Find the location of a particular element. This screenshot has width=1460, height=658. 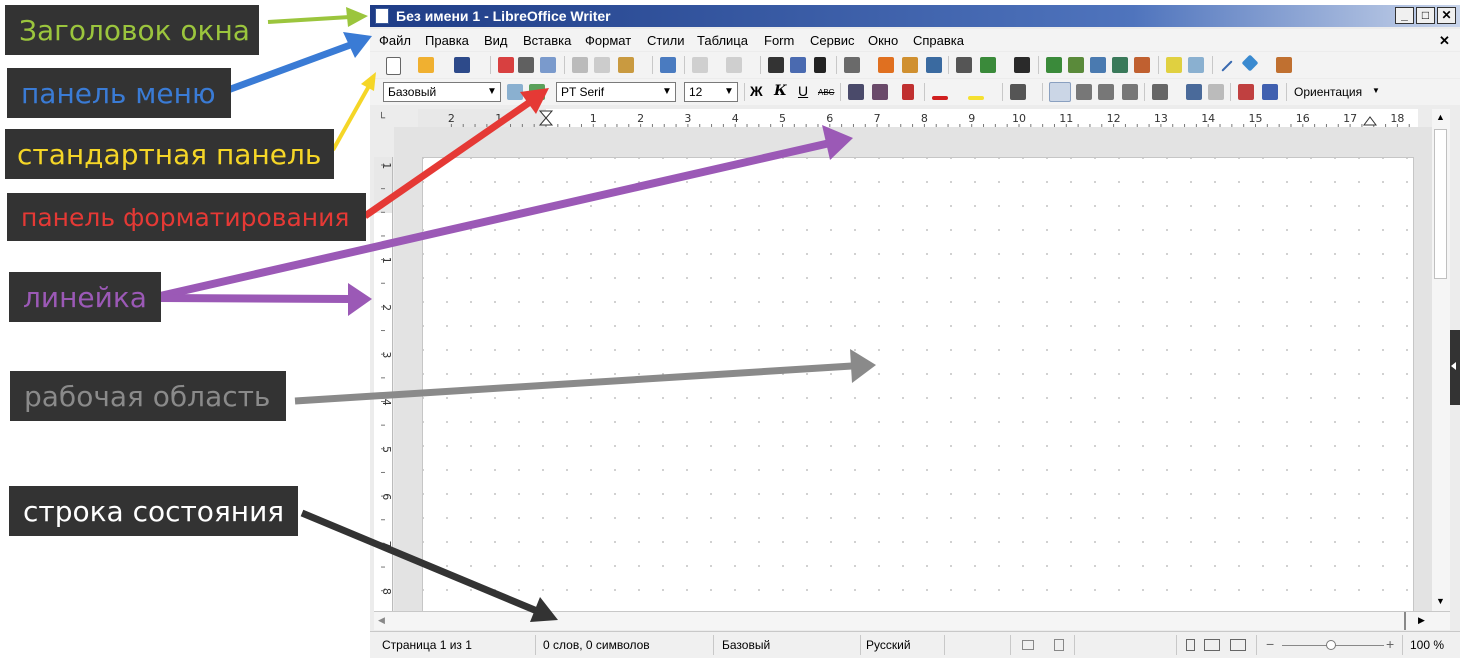

line-icon is located at coordinates (1227, 66).